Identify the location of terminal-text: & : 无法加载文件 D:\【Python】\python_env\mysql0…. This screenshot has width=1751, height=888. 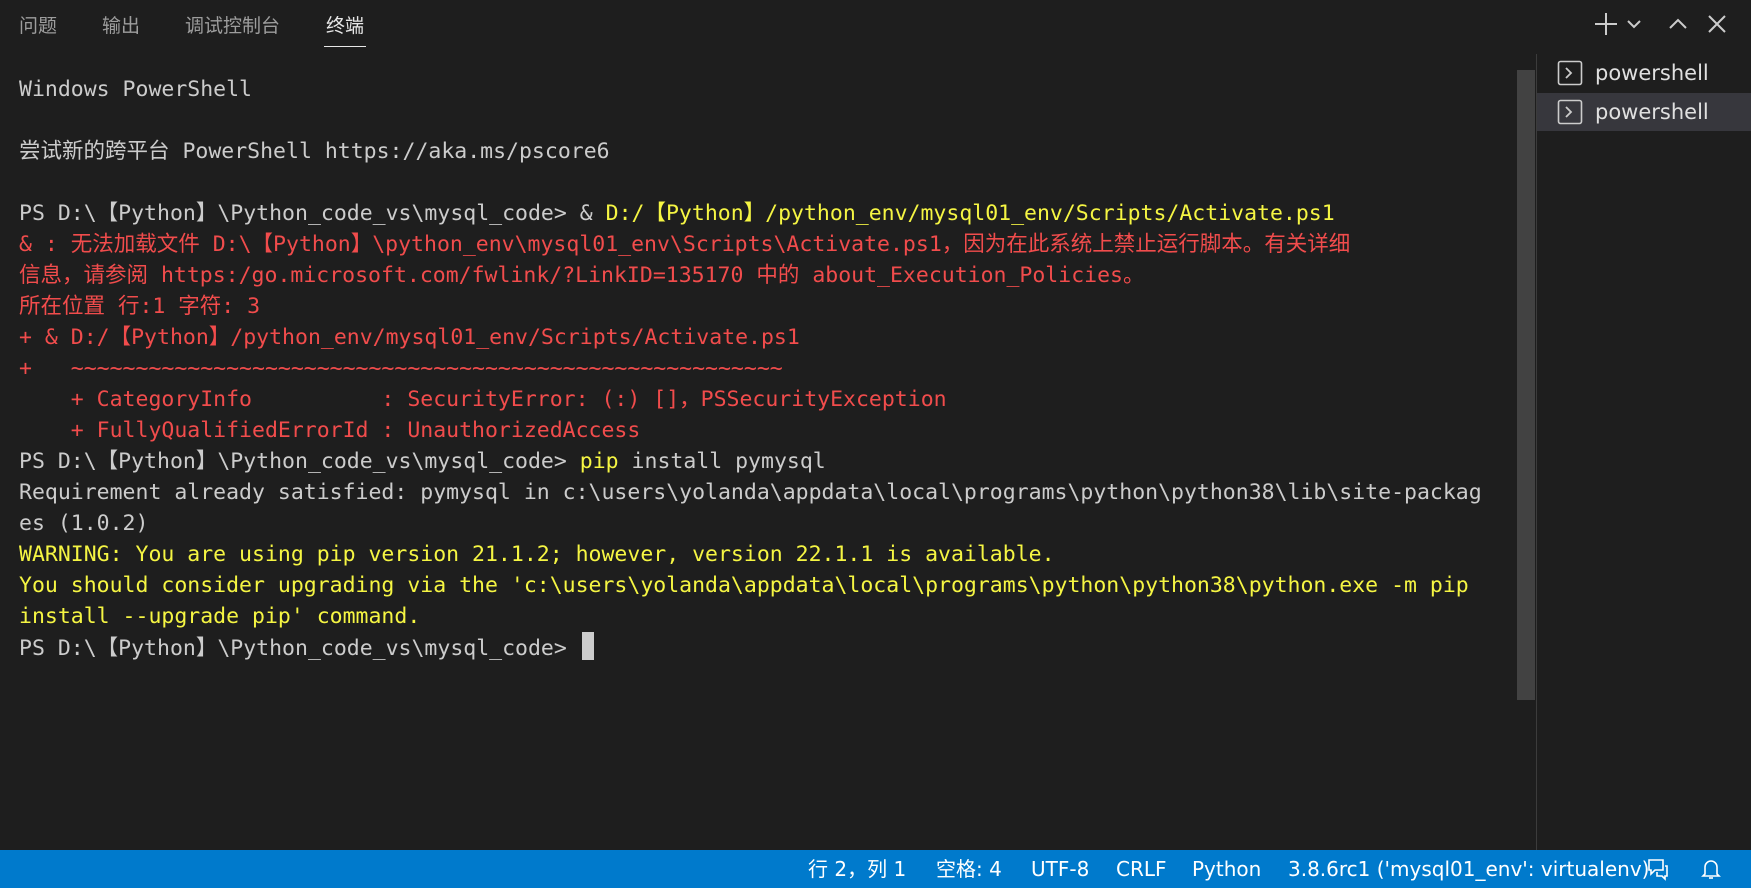
(685, 244).